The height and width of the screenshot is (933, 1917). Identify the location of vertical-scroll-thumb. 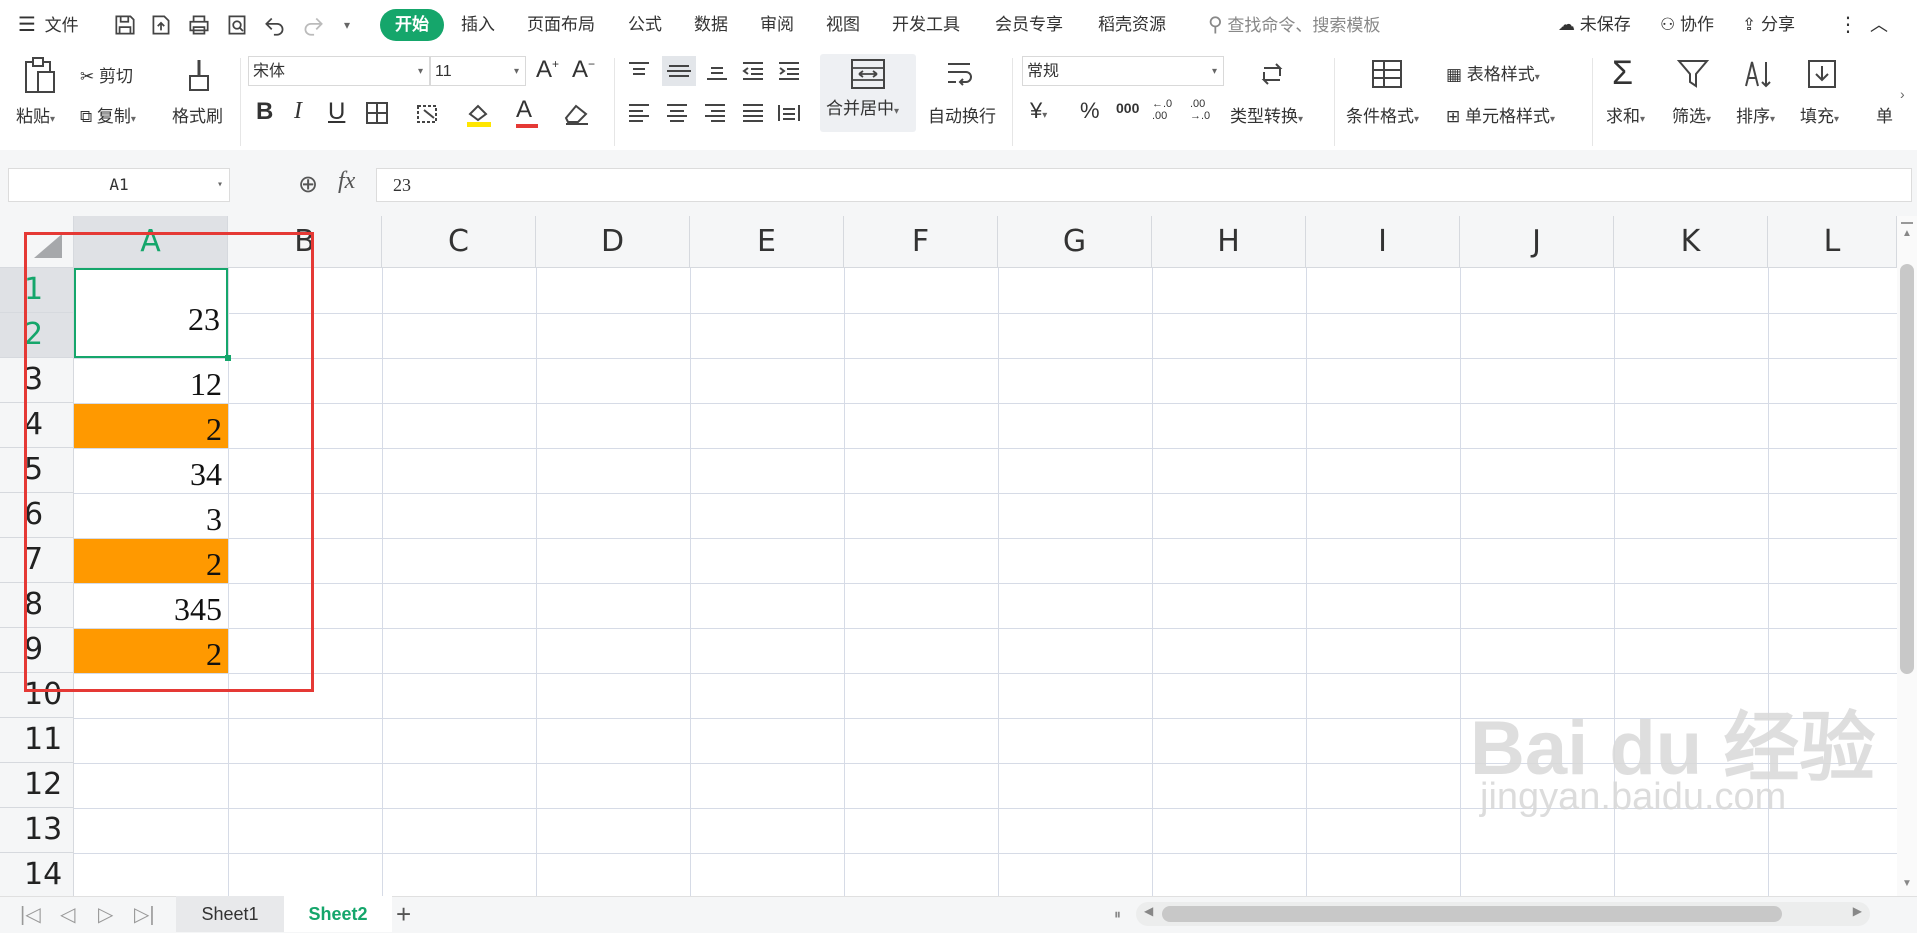
(1907, 469).